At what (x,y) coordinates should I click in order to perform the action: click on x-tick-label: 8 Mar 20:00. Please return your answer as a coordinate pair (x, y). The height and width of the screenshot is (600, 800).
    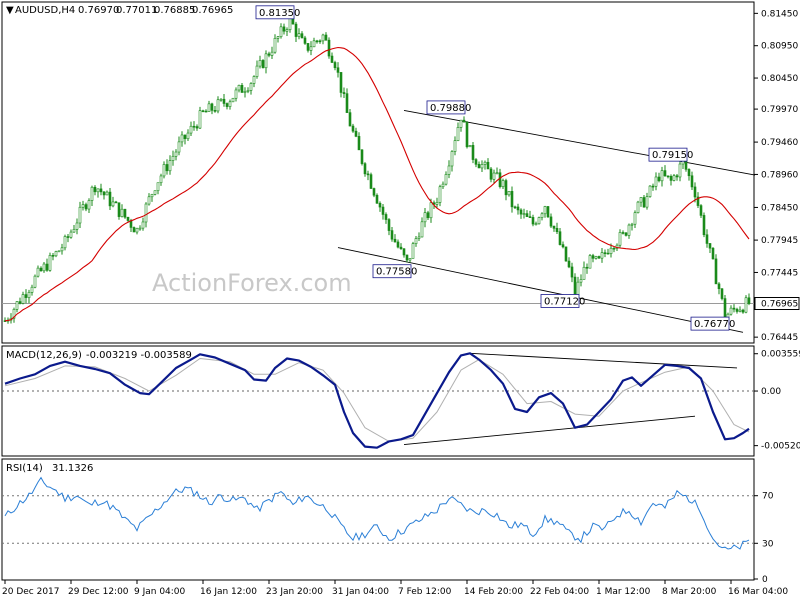
    Looking at the image, I should click on (689, 592).